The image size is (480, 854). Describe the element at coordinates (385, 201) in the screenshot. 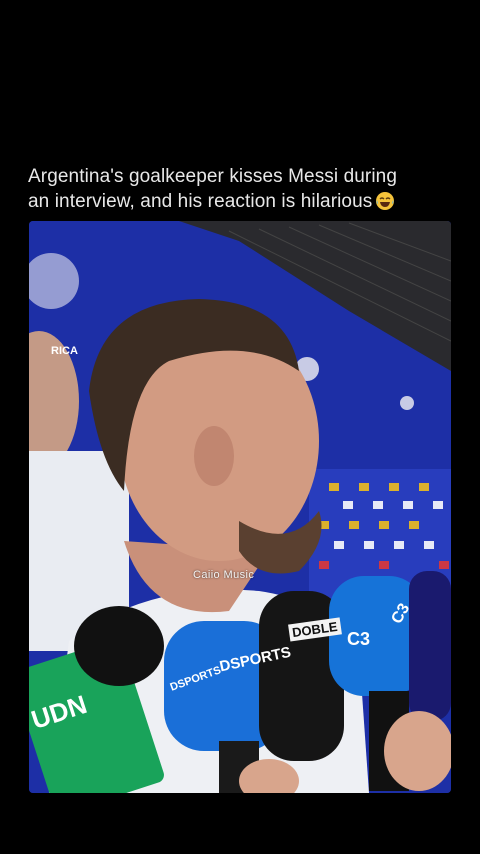

I see `laughing-crying-face-icon` at that location.